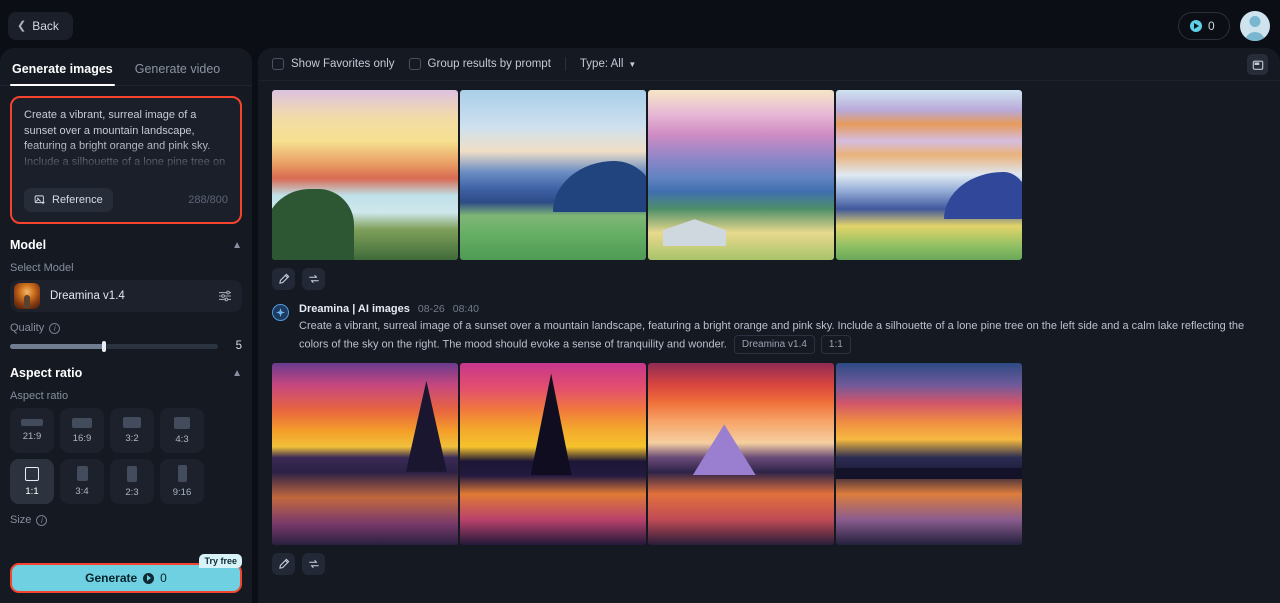  Describe the element at coordinates (774, 344) in the screenshot. I see `result-tag: Dreamina v1.4` at that location.